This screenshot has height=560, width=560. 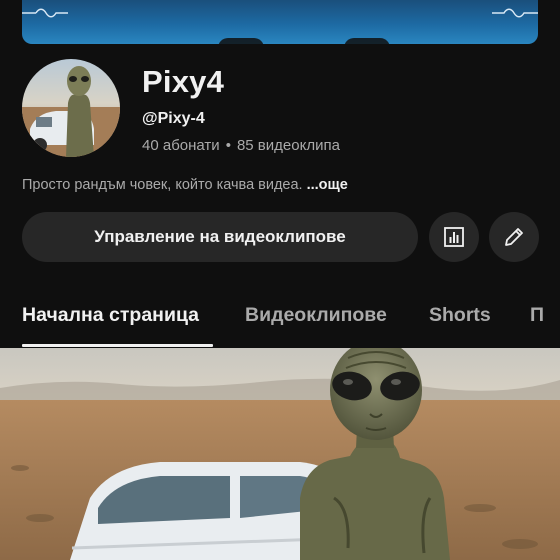 I want to click on manage-videos-button: Управление на видеоклипове, so click(x=220, y=237).